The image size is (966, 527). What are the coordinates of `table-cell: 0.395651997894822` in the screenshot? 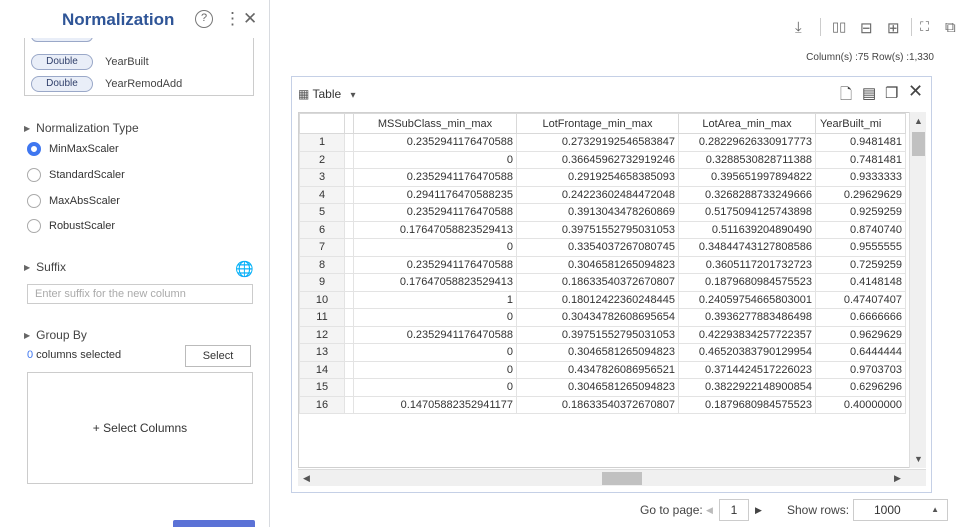 It's located at (747, 177).